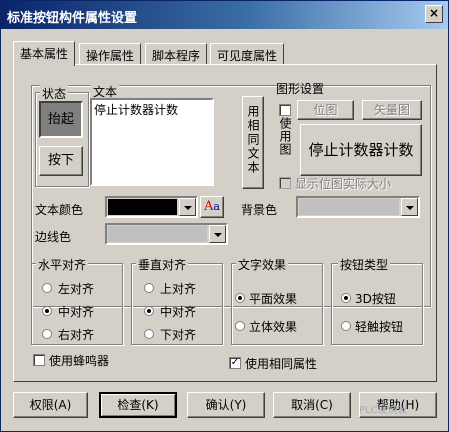  I want to click on text-effect-group-label: 文字效果, so click(262, 264).